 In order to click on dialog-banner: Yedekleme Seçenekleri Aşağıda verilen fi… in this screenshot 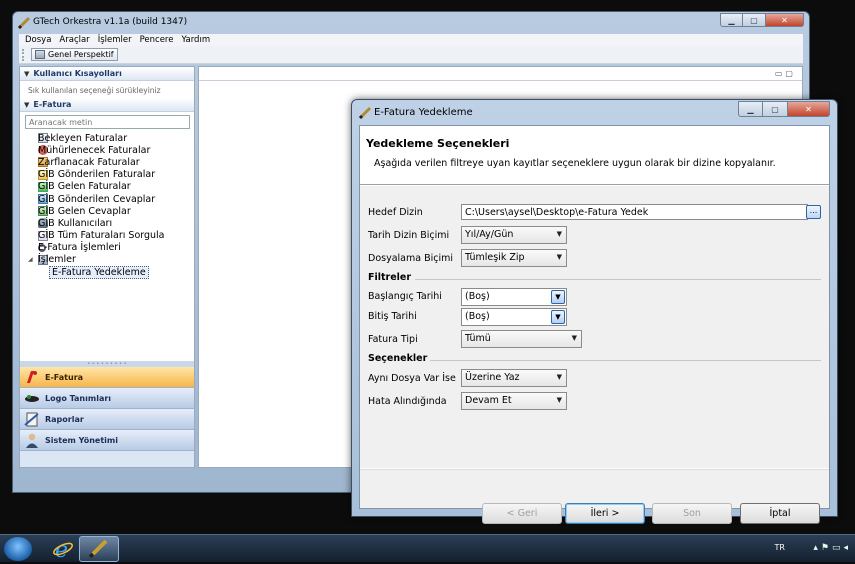, I will do `click(594, 155)`.